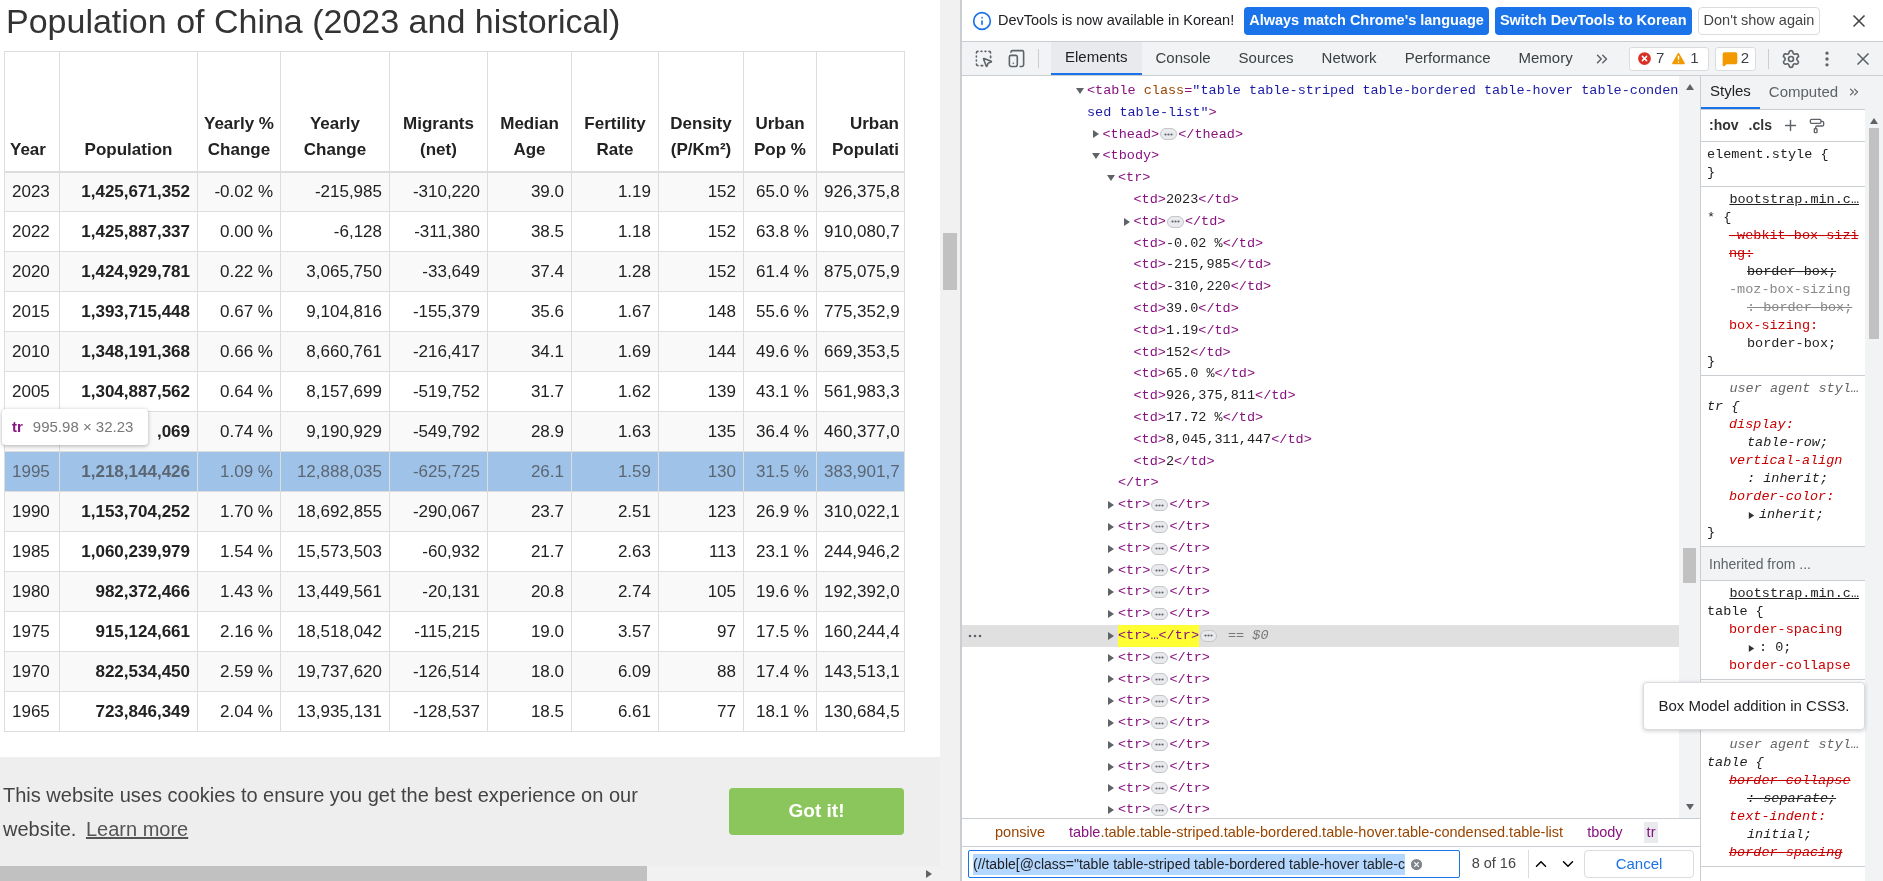 The width and height of the screenshot is (1883, 881). I want to click on element-open-tag: <table class="table table-striped table-bordered table-hover table-condensed table-list">, so click(1383, 102).